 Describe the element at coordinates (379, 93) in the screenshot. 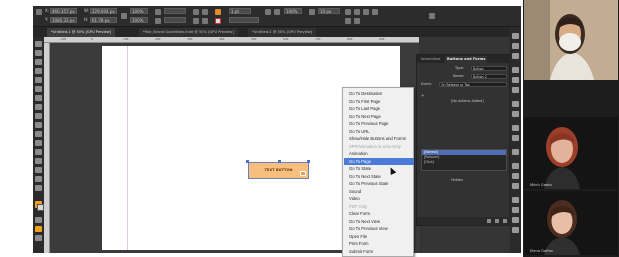

I see `menu-item-go-to-destination: Go To Destination` at that location.